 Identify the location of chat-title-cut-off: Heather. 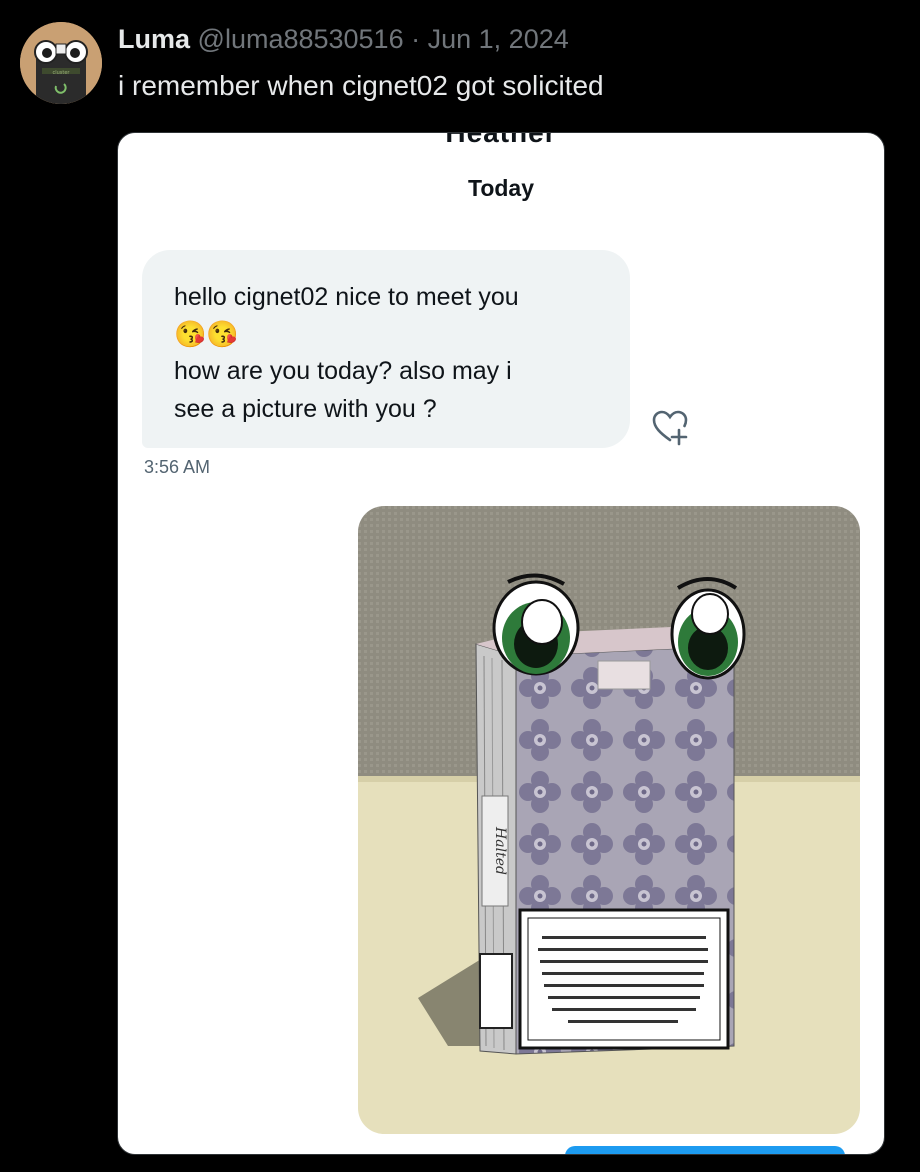
(501, 140).